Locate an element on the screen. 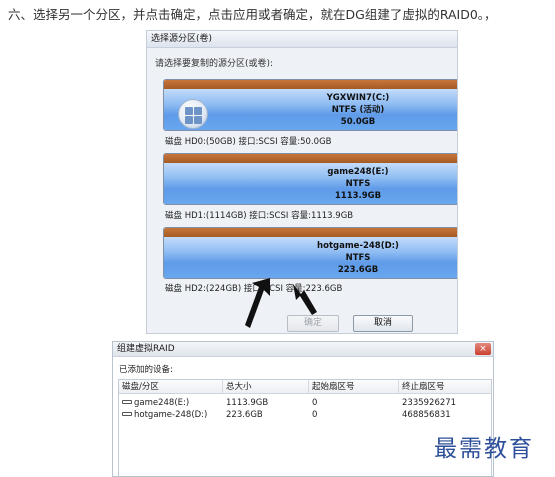 The height and width of the screenshot is (477, 555). dialog-title: 选择源分区(卷) is located at coordinates (302, 39).